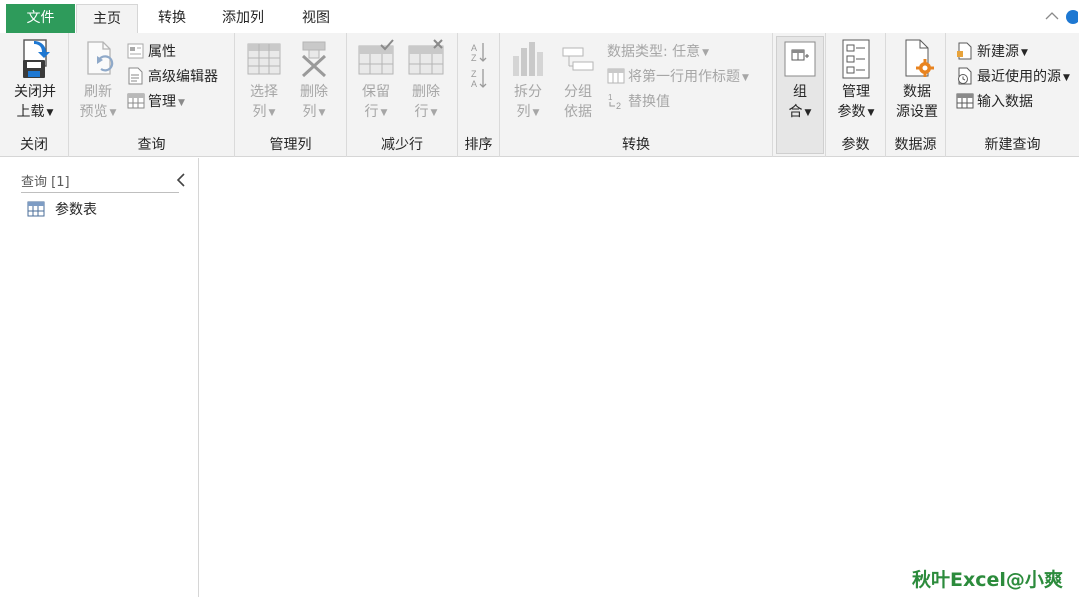 Image resolution: width=1079 pixels, height=597 pixels. Describe the element at coordinates (107, 19) in the screenshot. I see `tab-home: 主页` at that location.